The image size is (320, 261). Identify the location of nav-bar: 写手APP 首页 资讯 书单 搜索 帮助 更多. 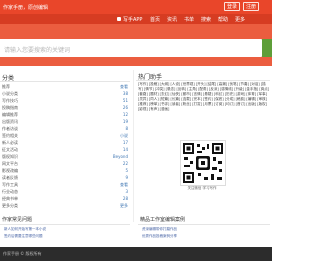
(136, 19).